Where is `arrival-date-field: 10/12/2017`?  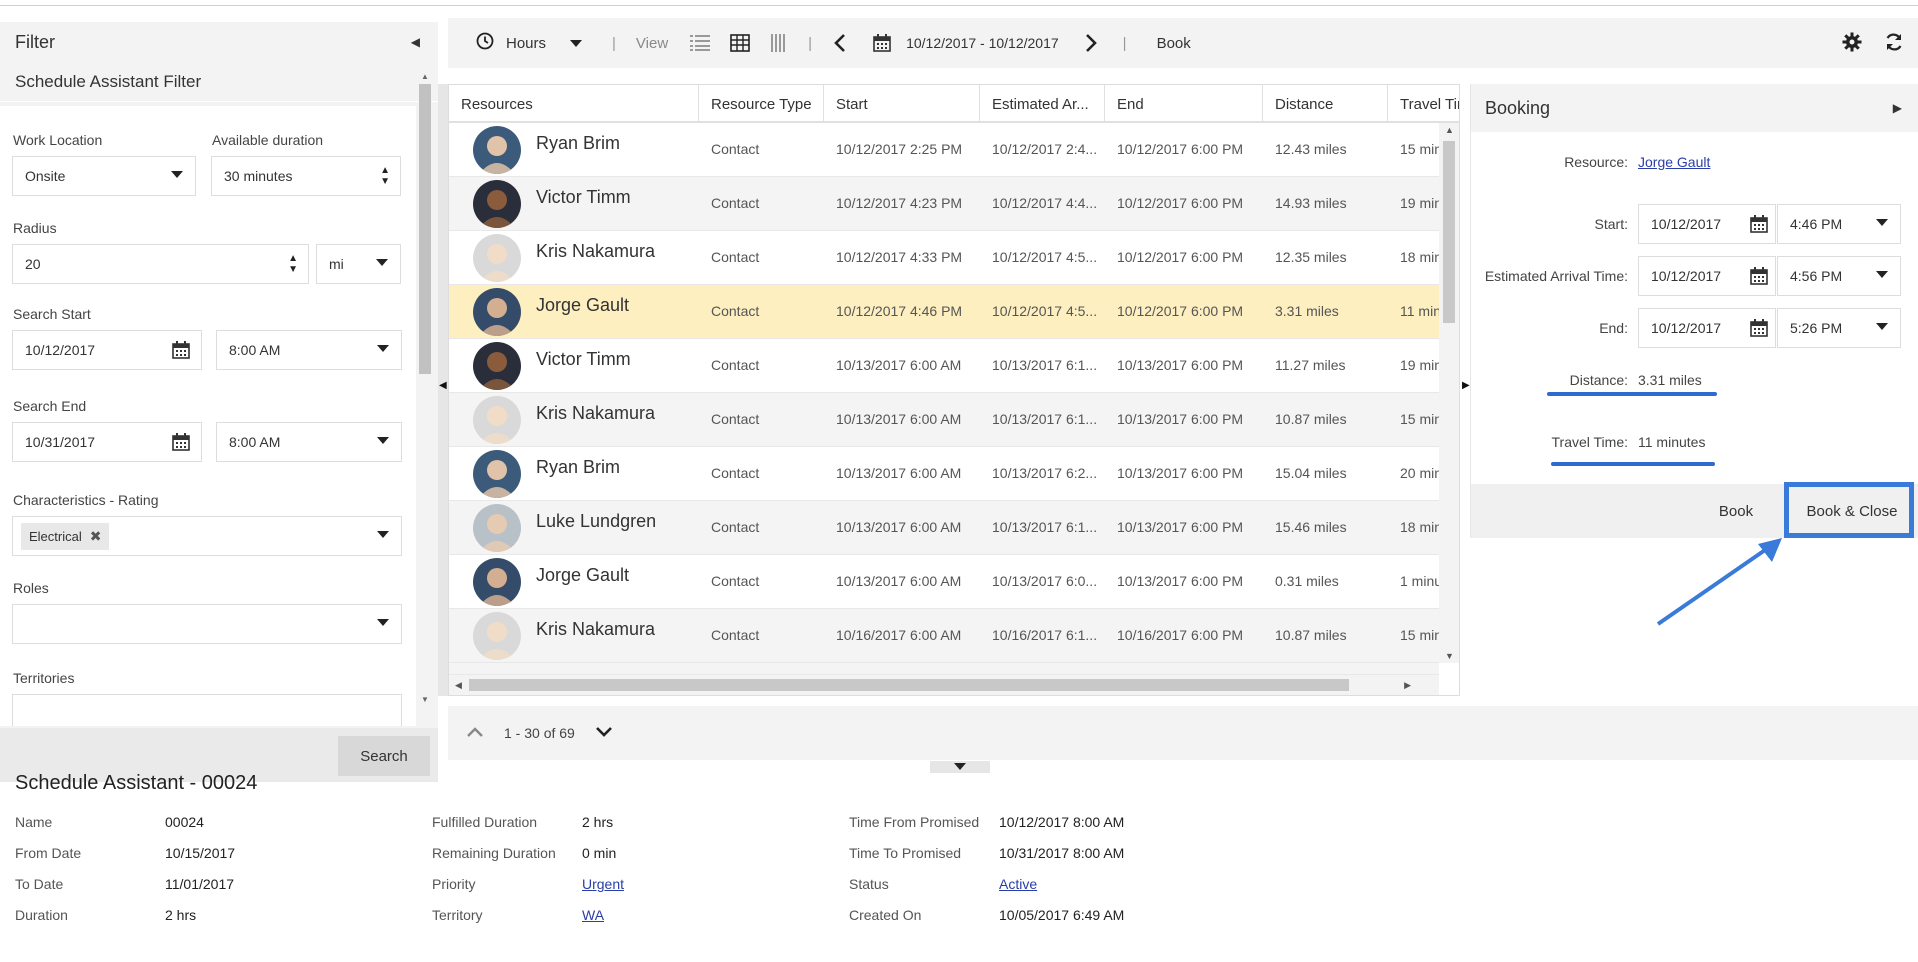 arrival-date-field: 10/12/2017 is located at coordinates (1707, 276).